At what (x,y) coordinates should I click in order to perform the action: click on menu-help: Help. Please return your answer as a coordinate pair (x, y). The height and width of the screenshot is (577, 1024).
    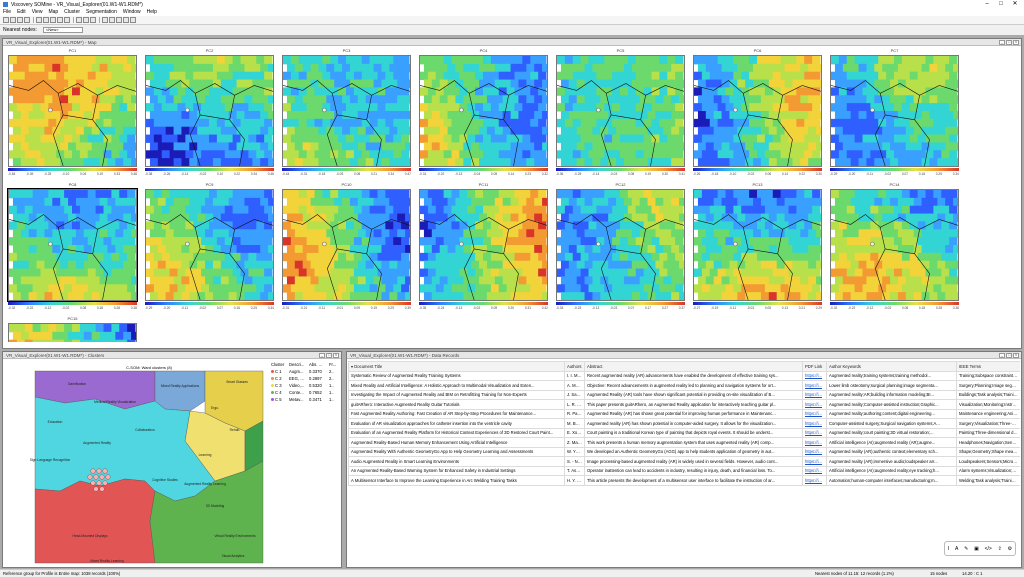
    Looking at the image, I should click on (152, 12).